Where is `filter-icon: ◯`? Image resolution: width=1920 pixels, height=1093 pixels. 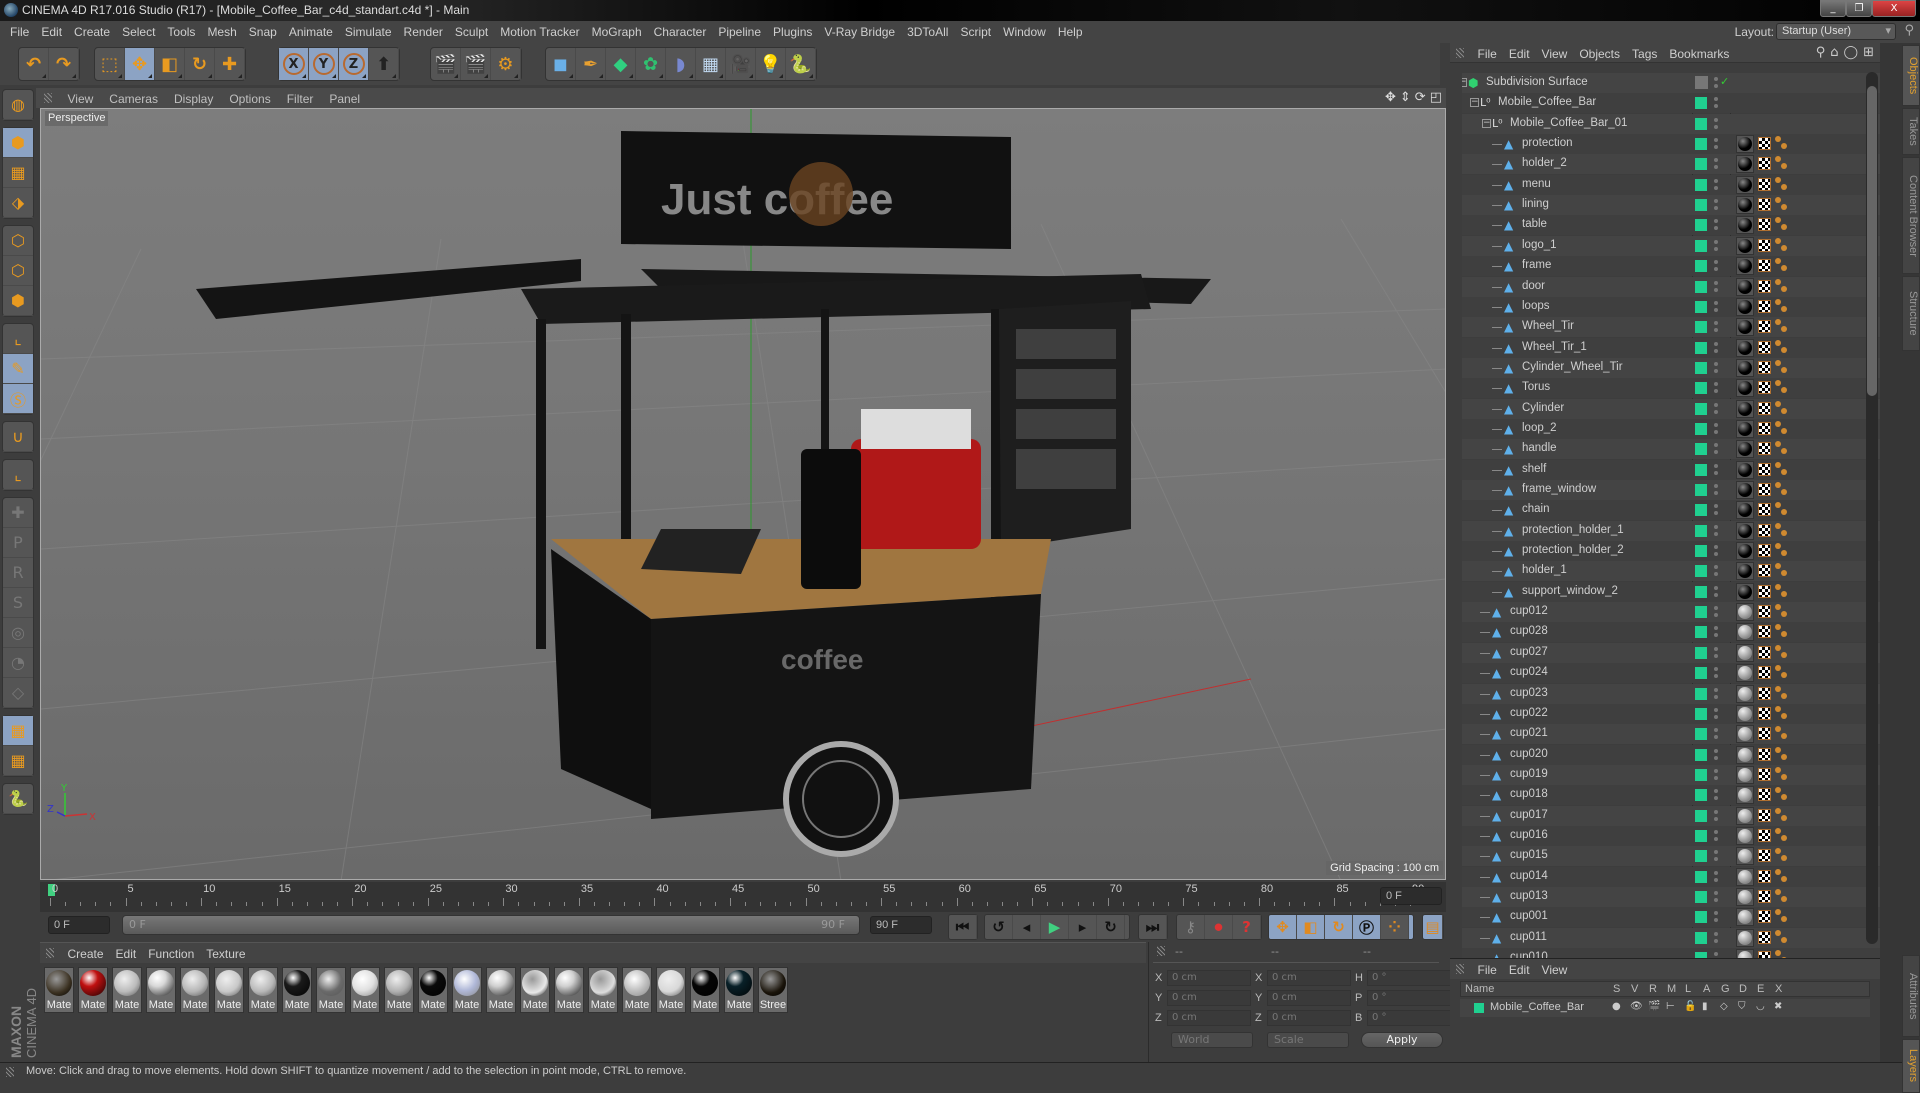
filter-icon: ◯ is located at coordinates (1851, 52).